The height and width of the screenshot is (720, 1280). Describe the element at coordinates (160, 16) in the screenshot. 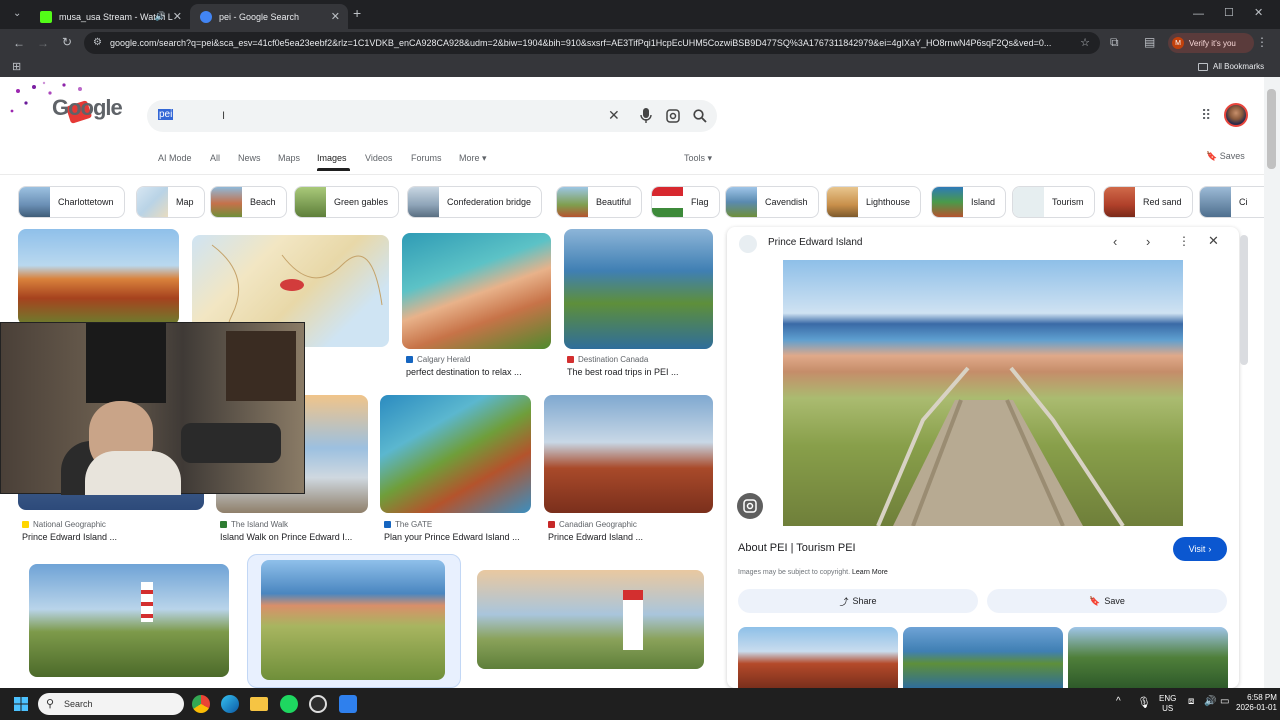

I see `audio-icon: 🔊` at that location.